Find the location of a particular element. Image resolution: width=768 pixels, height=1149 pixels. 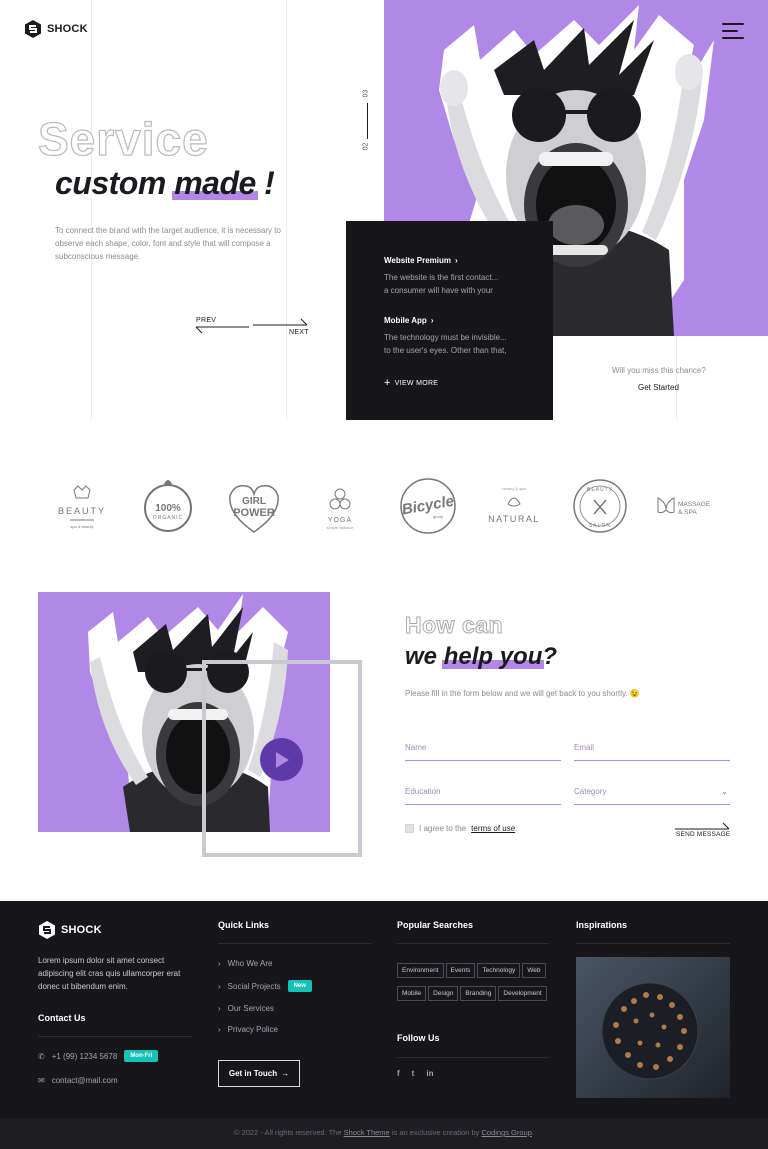

phone-icon: ✆ is located at coordinates (41, 1056).